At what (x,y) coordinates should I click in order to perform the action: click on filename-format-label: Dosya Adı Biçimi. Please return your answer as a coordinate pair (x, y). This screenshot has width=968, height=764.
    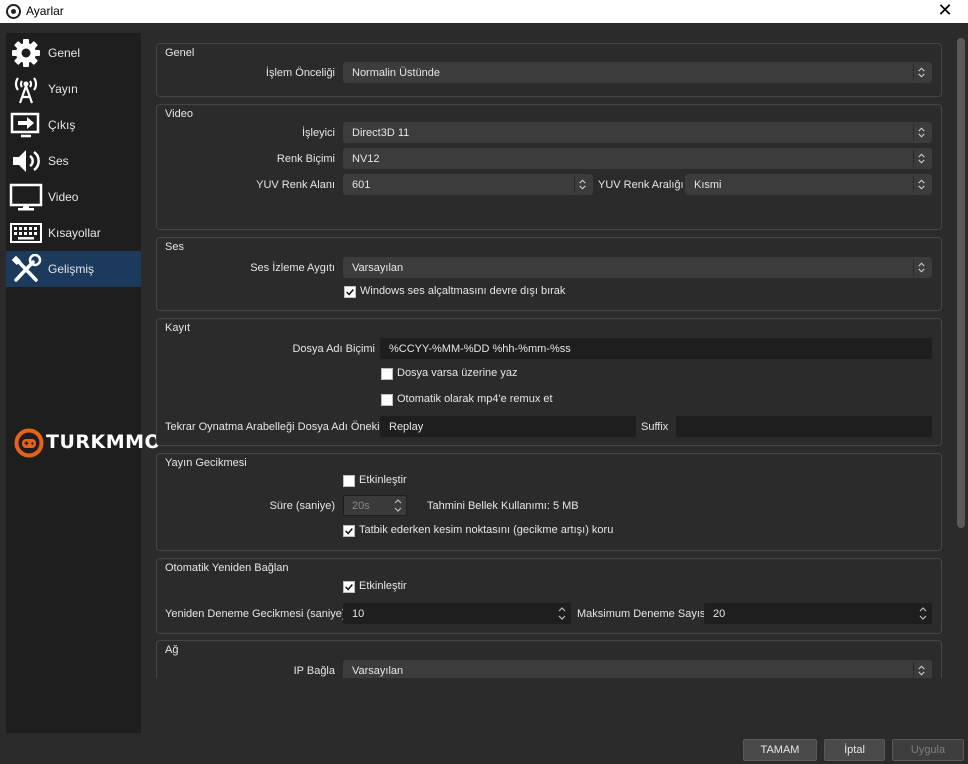
    Looking at the image, I should click on (333, 349).